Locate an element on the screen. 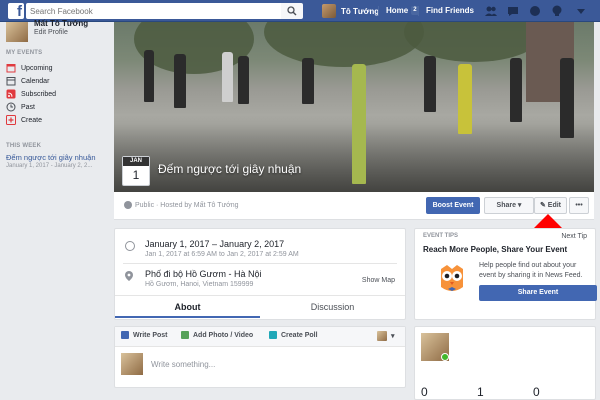 The image size is (600, 400). location-pin-icon is located at coordinates (129, 276).